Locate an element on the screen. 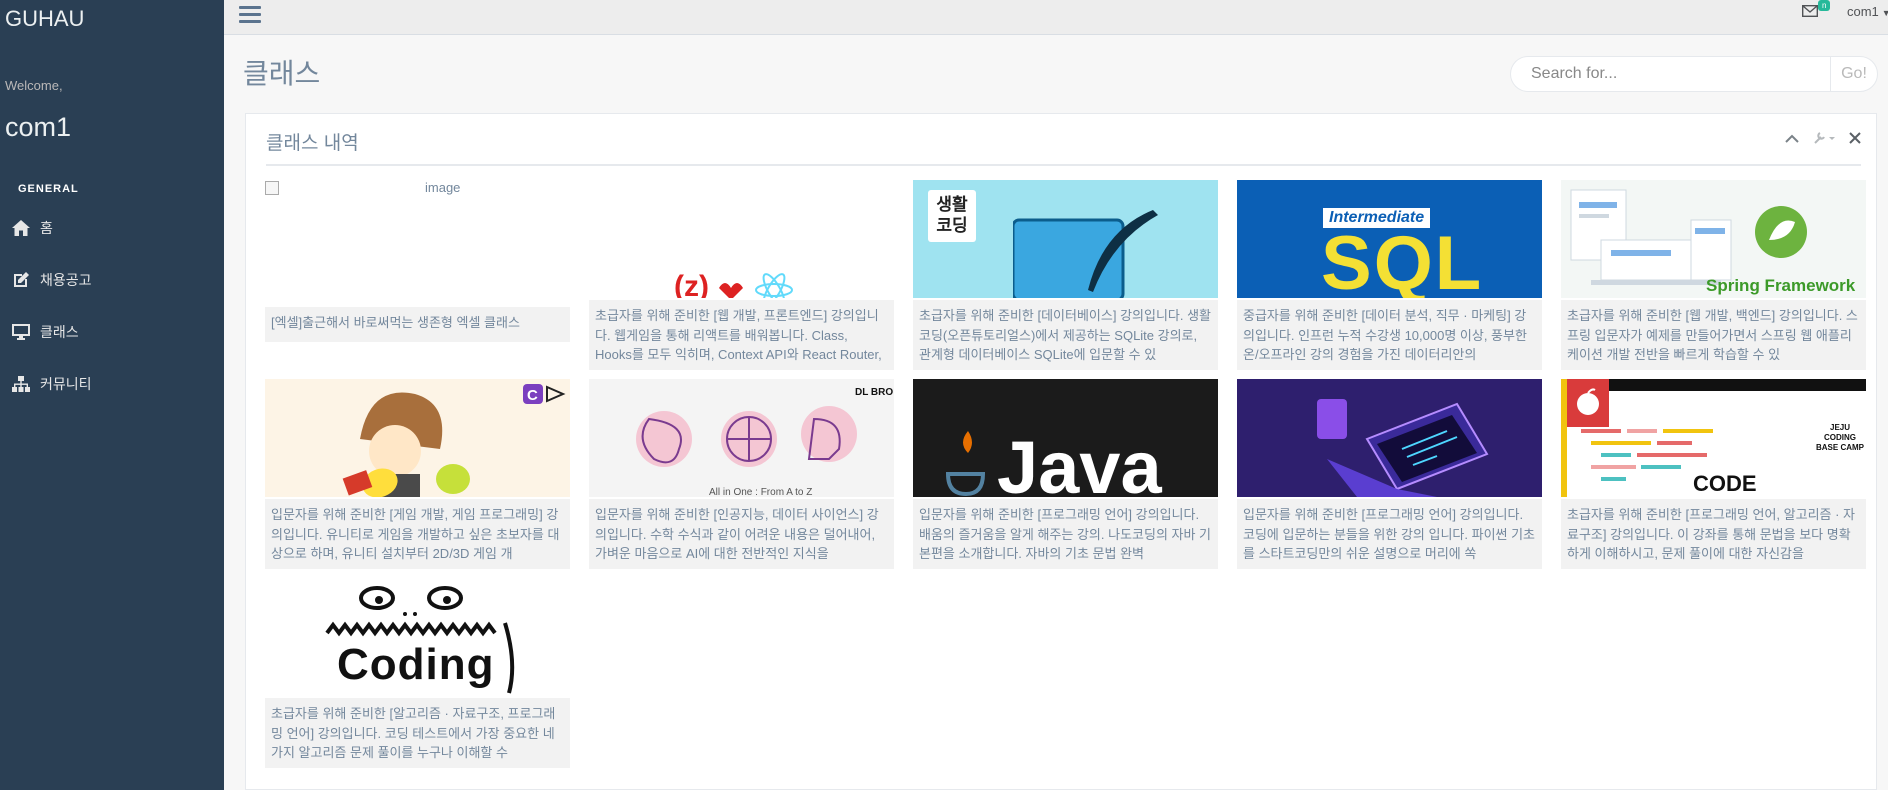 This screenshot has height=790, width=1888. close-icon is located at coordinates (1855, 138).